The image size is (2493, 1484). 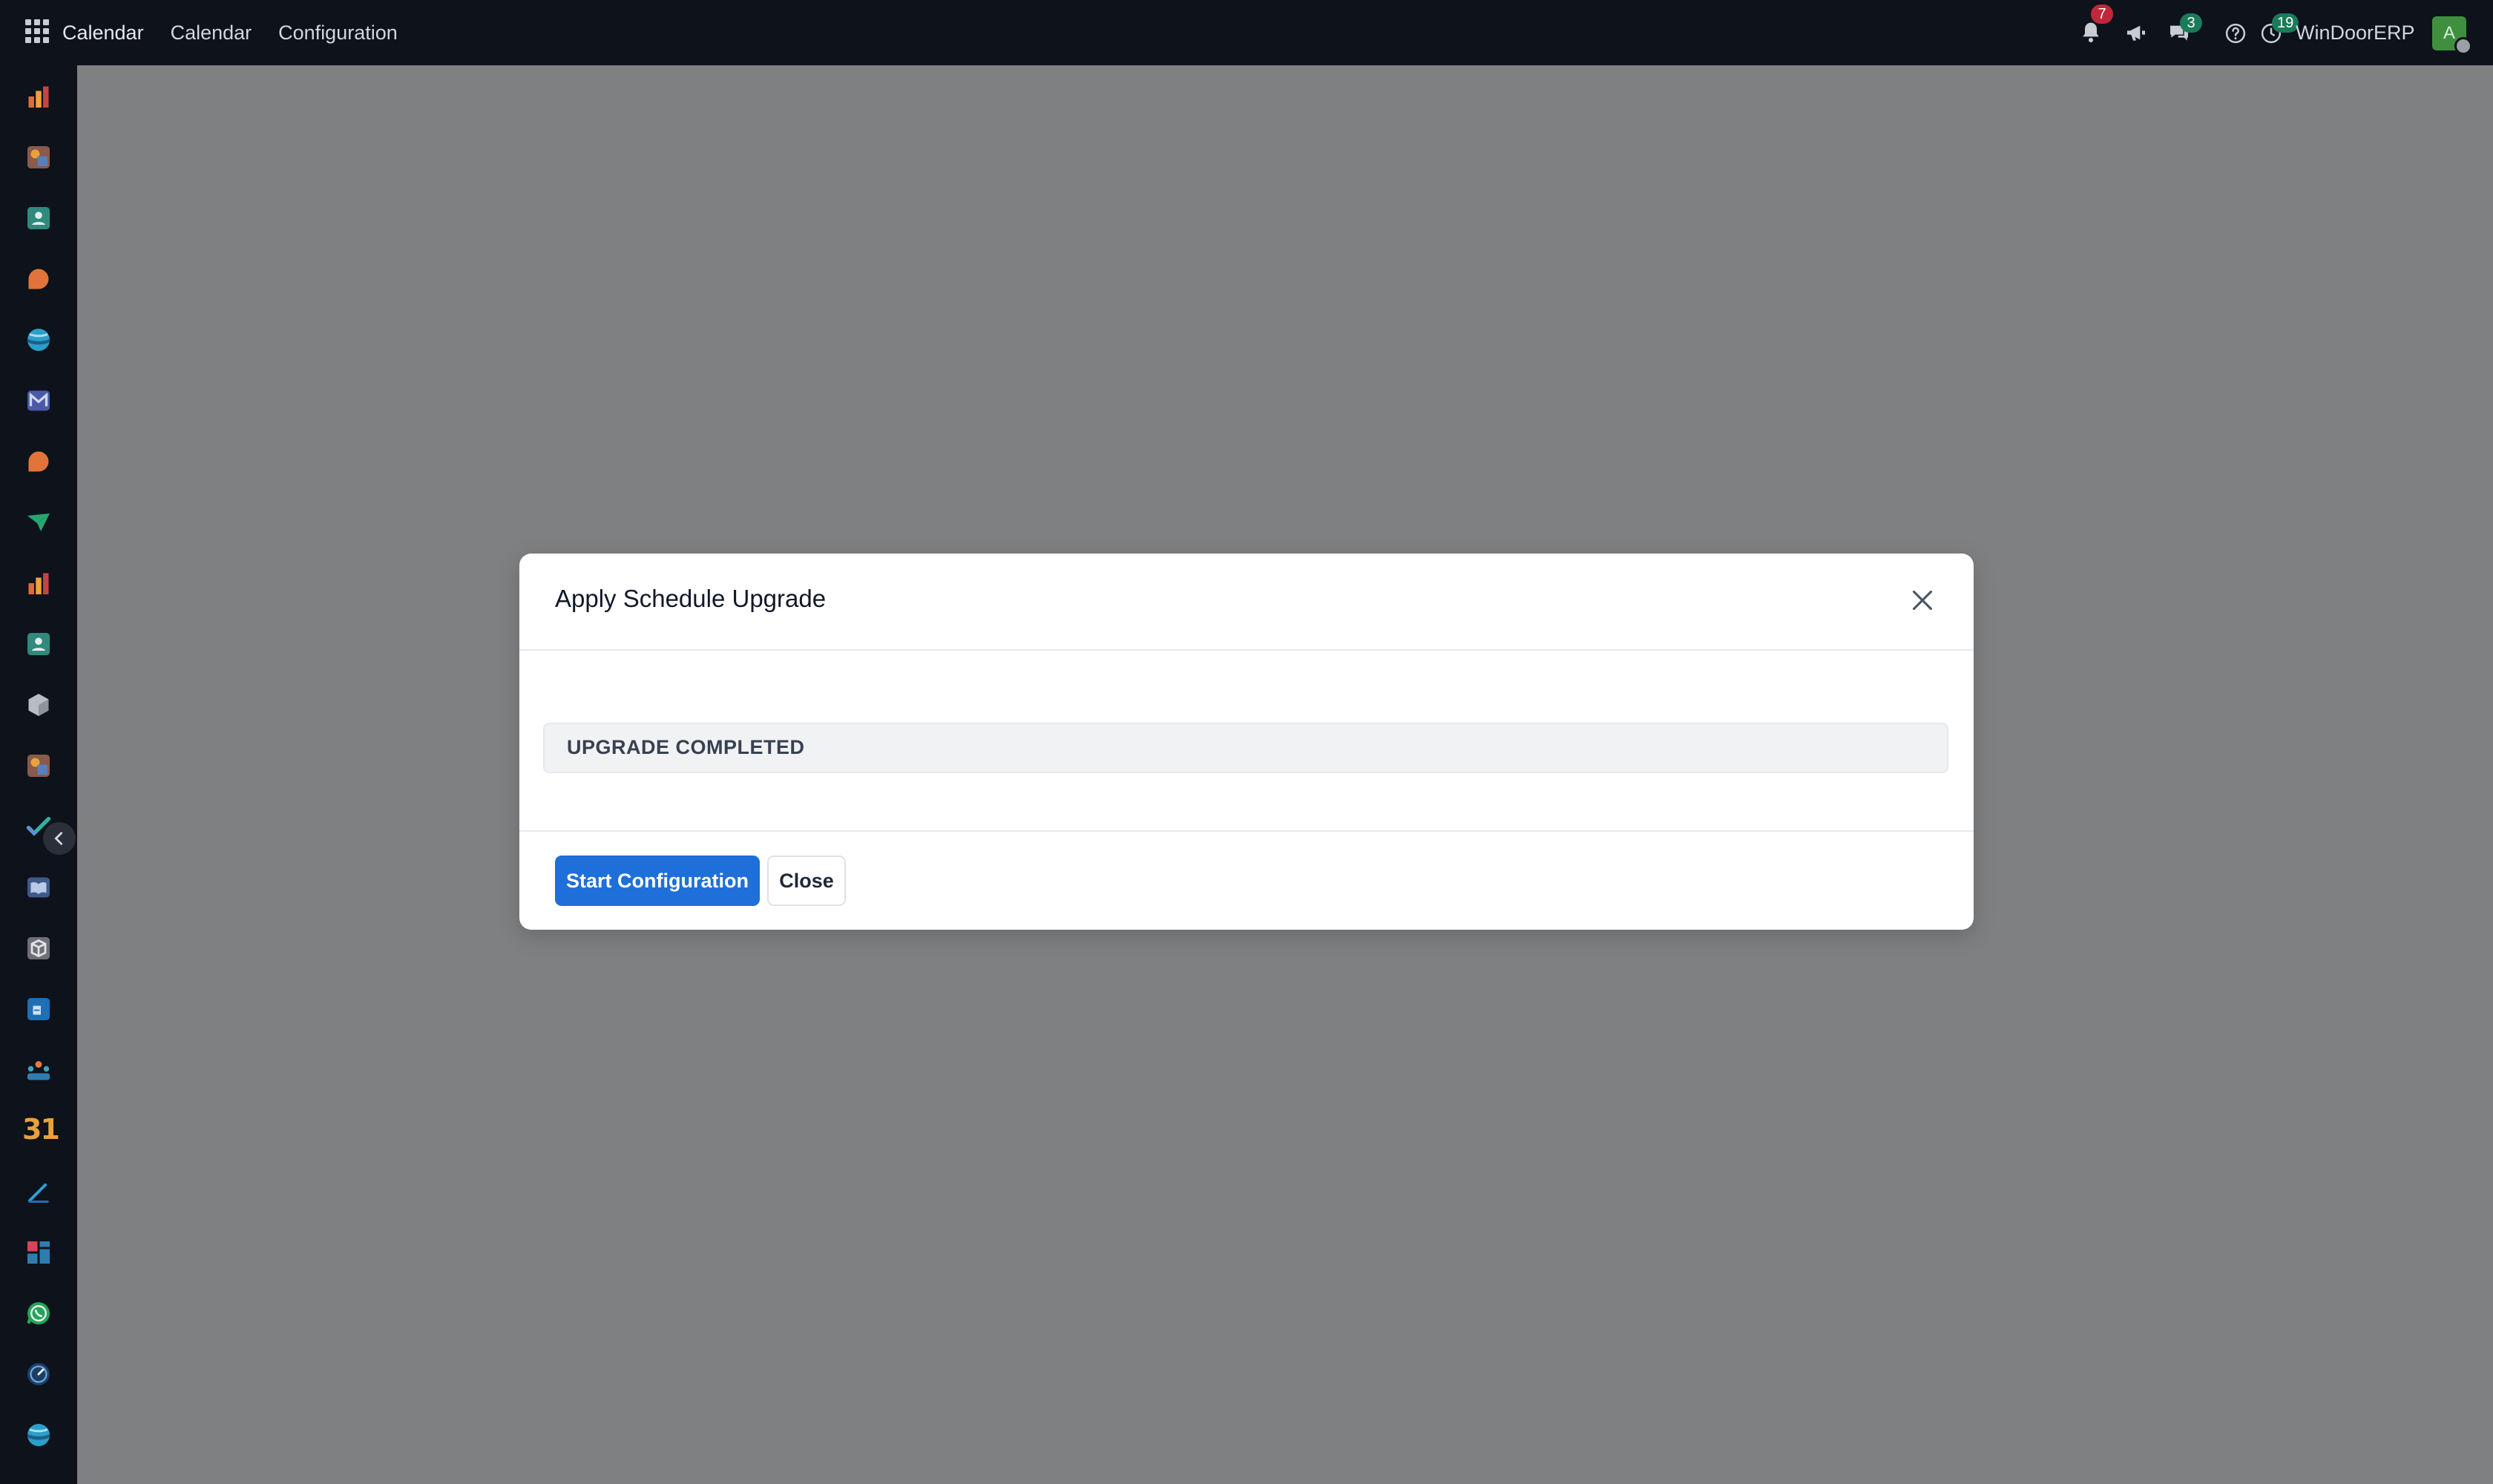 I want to click on dashboard-icon, so click(x=38, y=1252).